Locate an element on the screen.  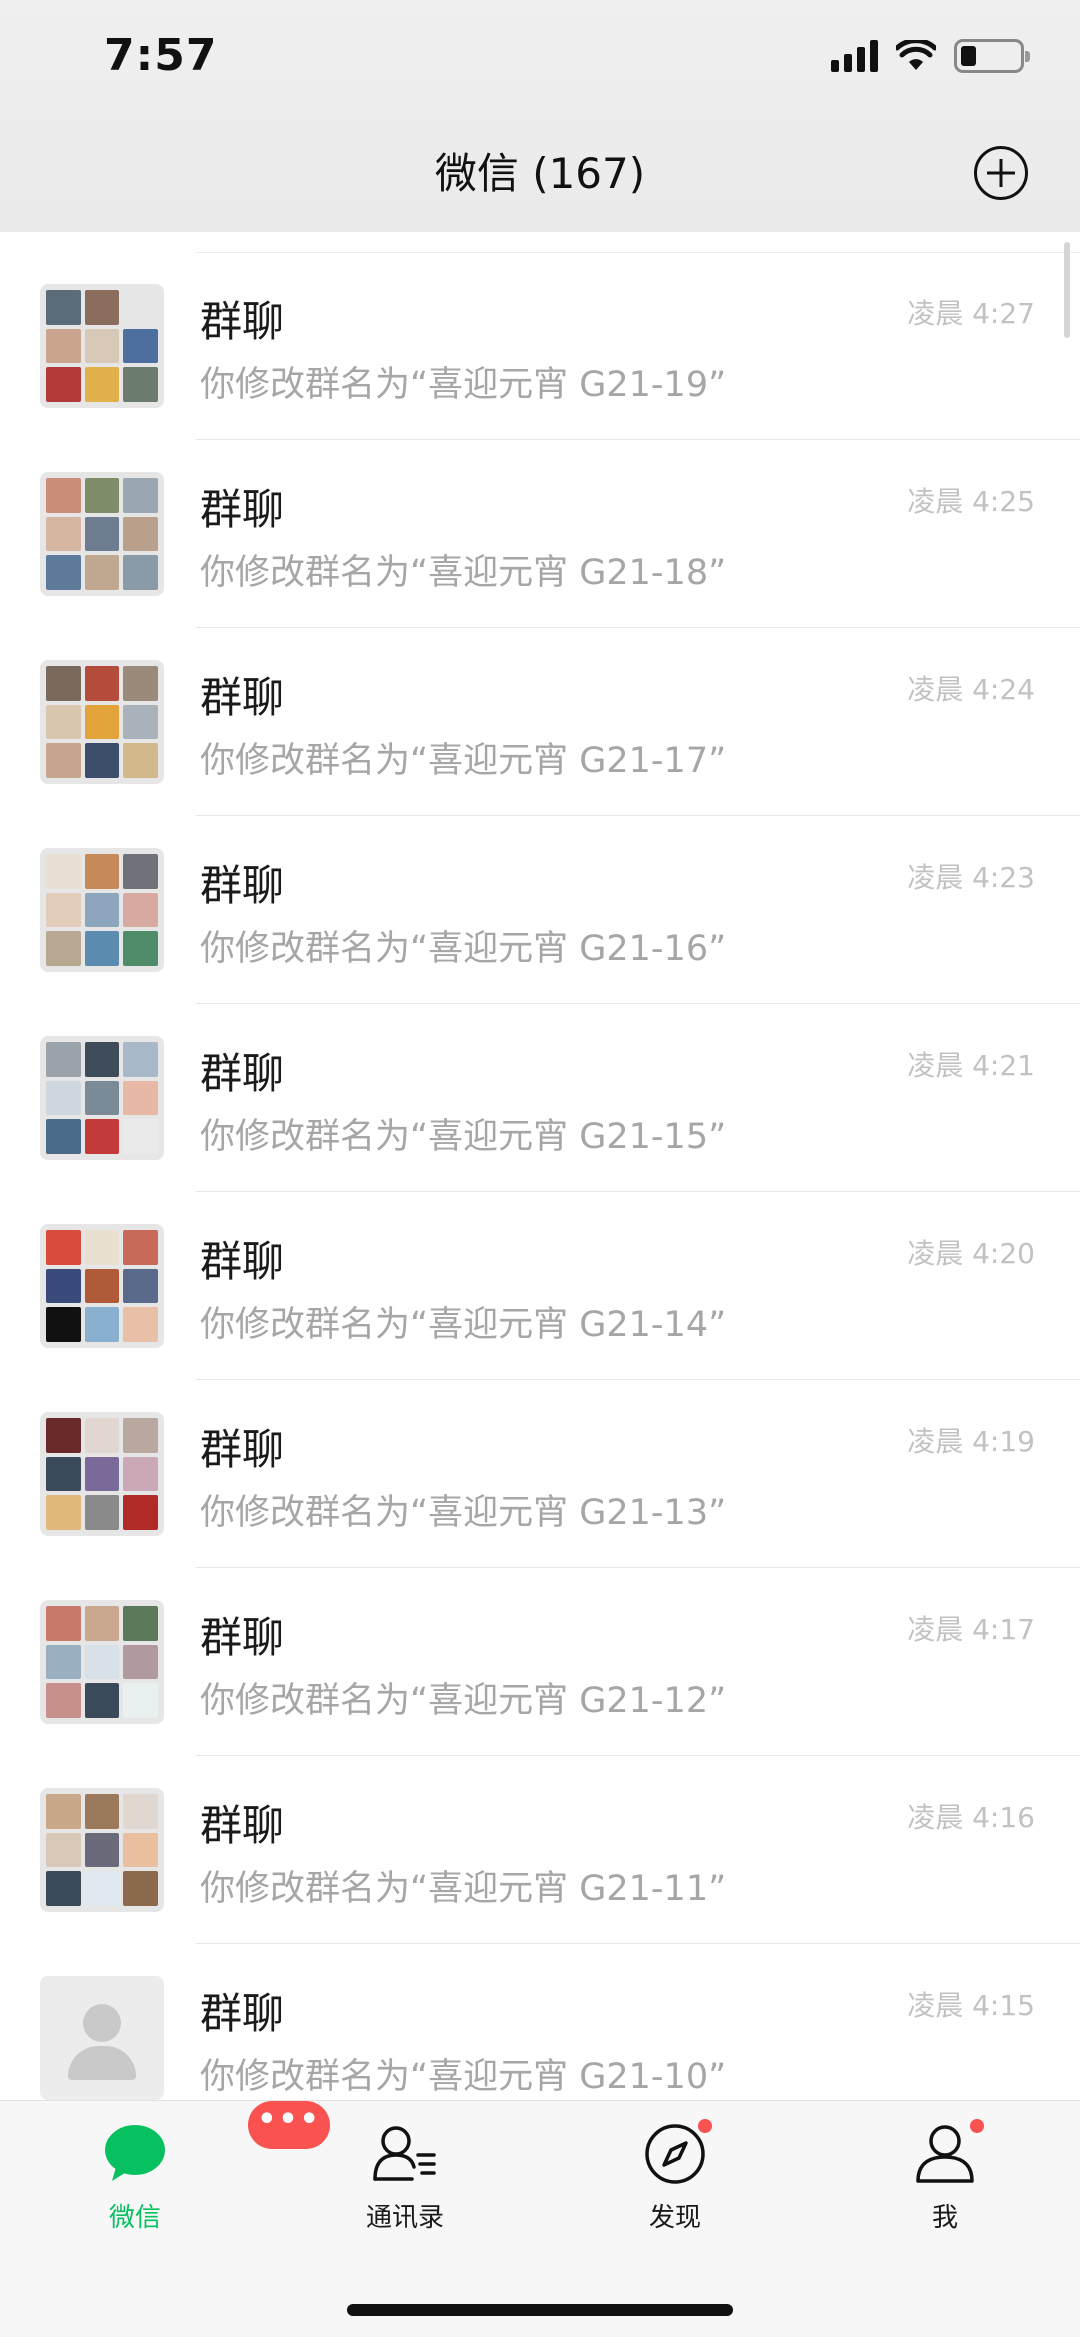
status-time: 7:57 is located at coordinates (161, 55).